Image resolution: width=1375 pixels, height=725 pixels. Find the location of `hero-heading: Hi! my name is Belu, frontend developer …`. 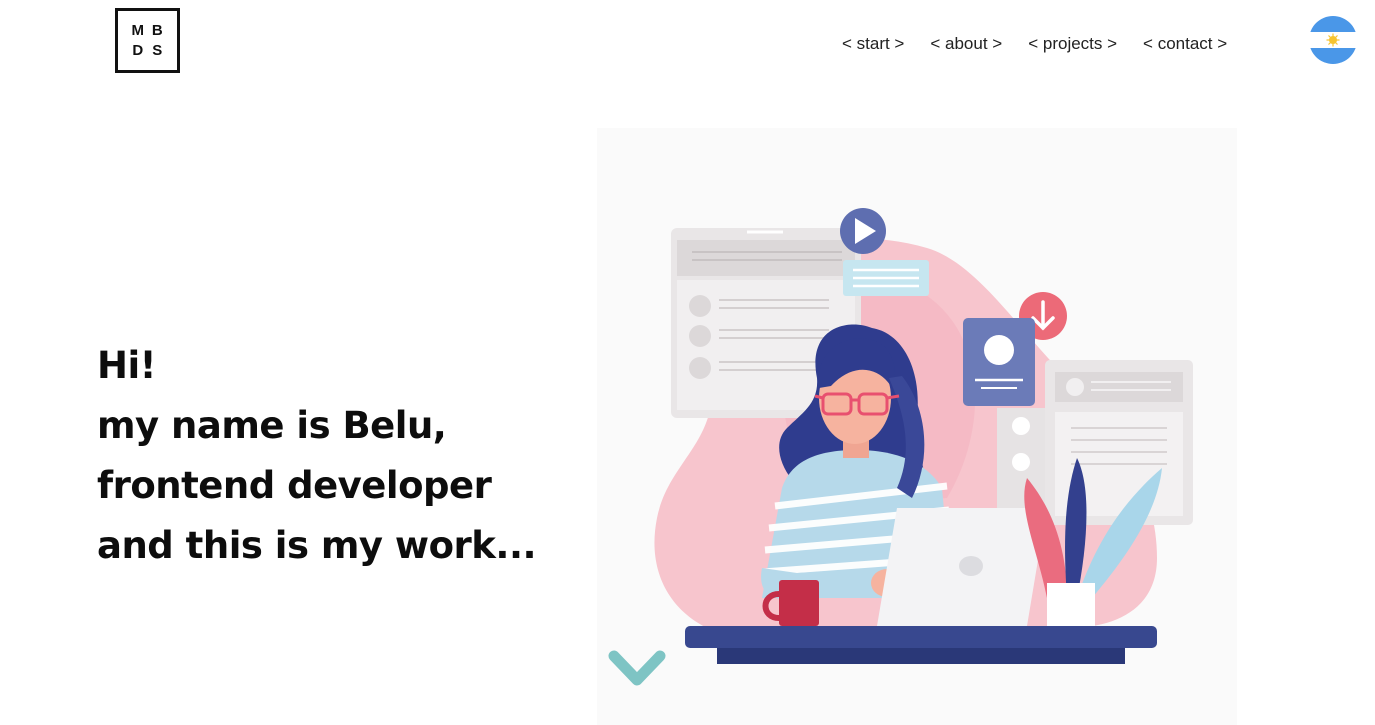

hero-heading: Hi! my name is Belu, frontend developer … is located at coordinates (317, 456).